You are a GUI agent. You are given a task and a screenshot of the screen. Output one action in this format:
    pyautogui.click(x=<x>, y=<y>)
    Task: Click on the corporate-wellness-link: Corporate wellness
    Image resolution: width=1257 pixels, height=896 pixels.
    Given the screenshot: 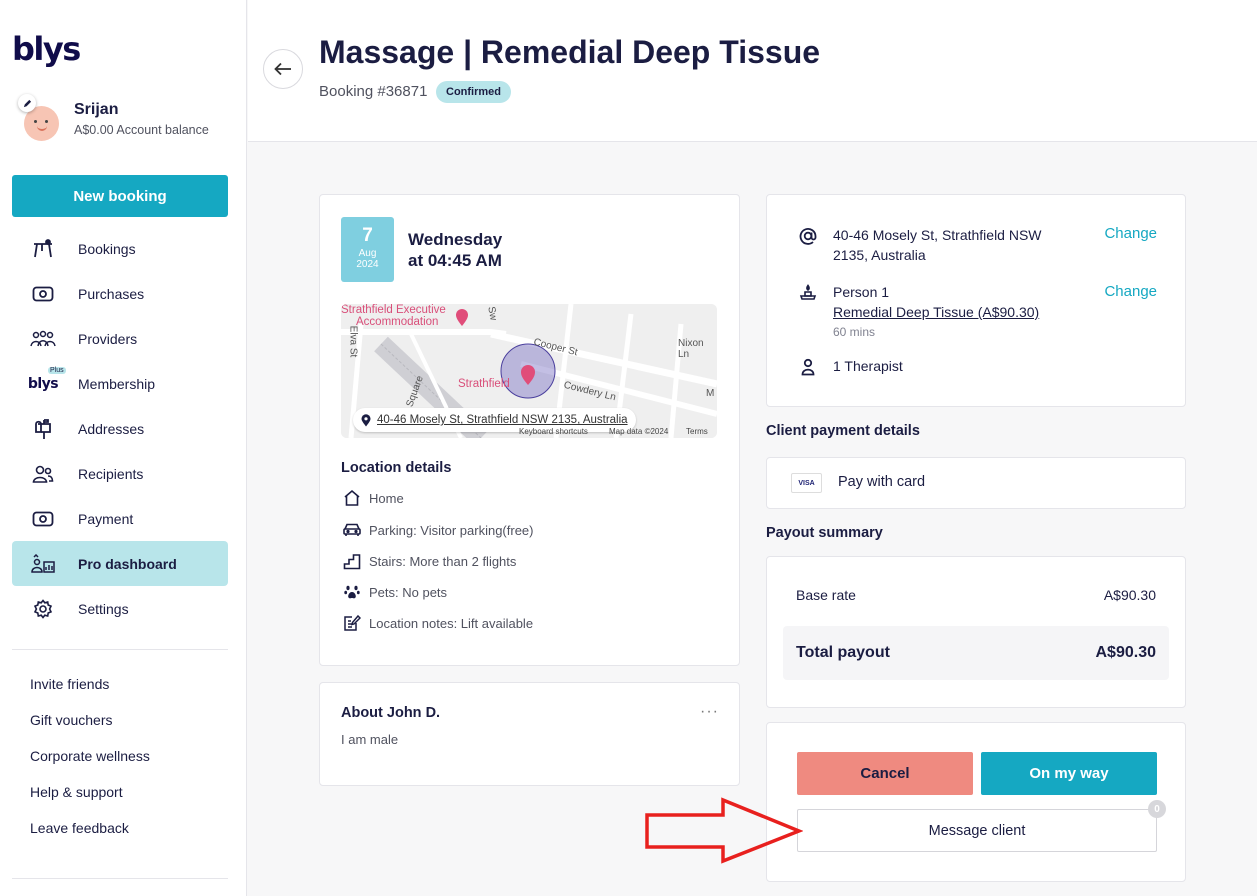 What is the action you would take?
    pyautogui.click(x=90, y=756)
    